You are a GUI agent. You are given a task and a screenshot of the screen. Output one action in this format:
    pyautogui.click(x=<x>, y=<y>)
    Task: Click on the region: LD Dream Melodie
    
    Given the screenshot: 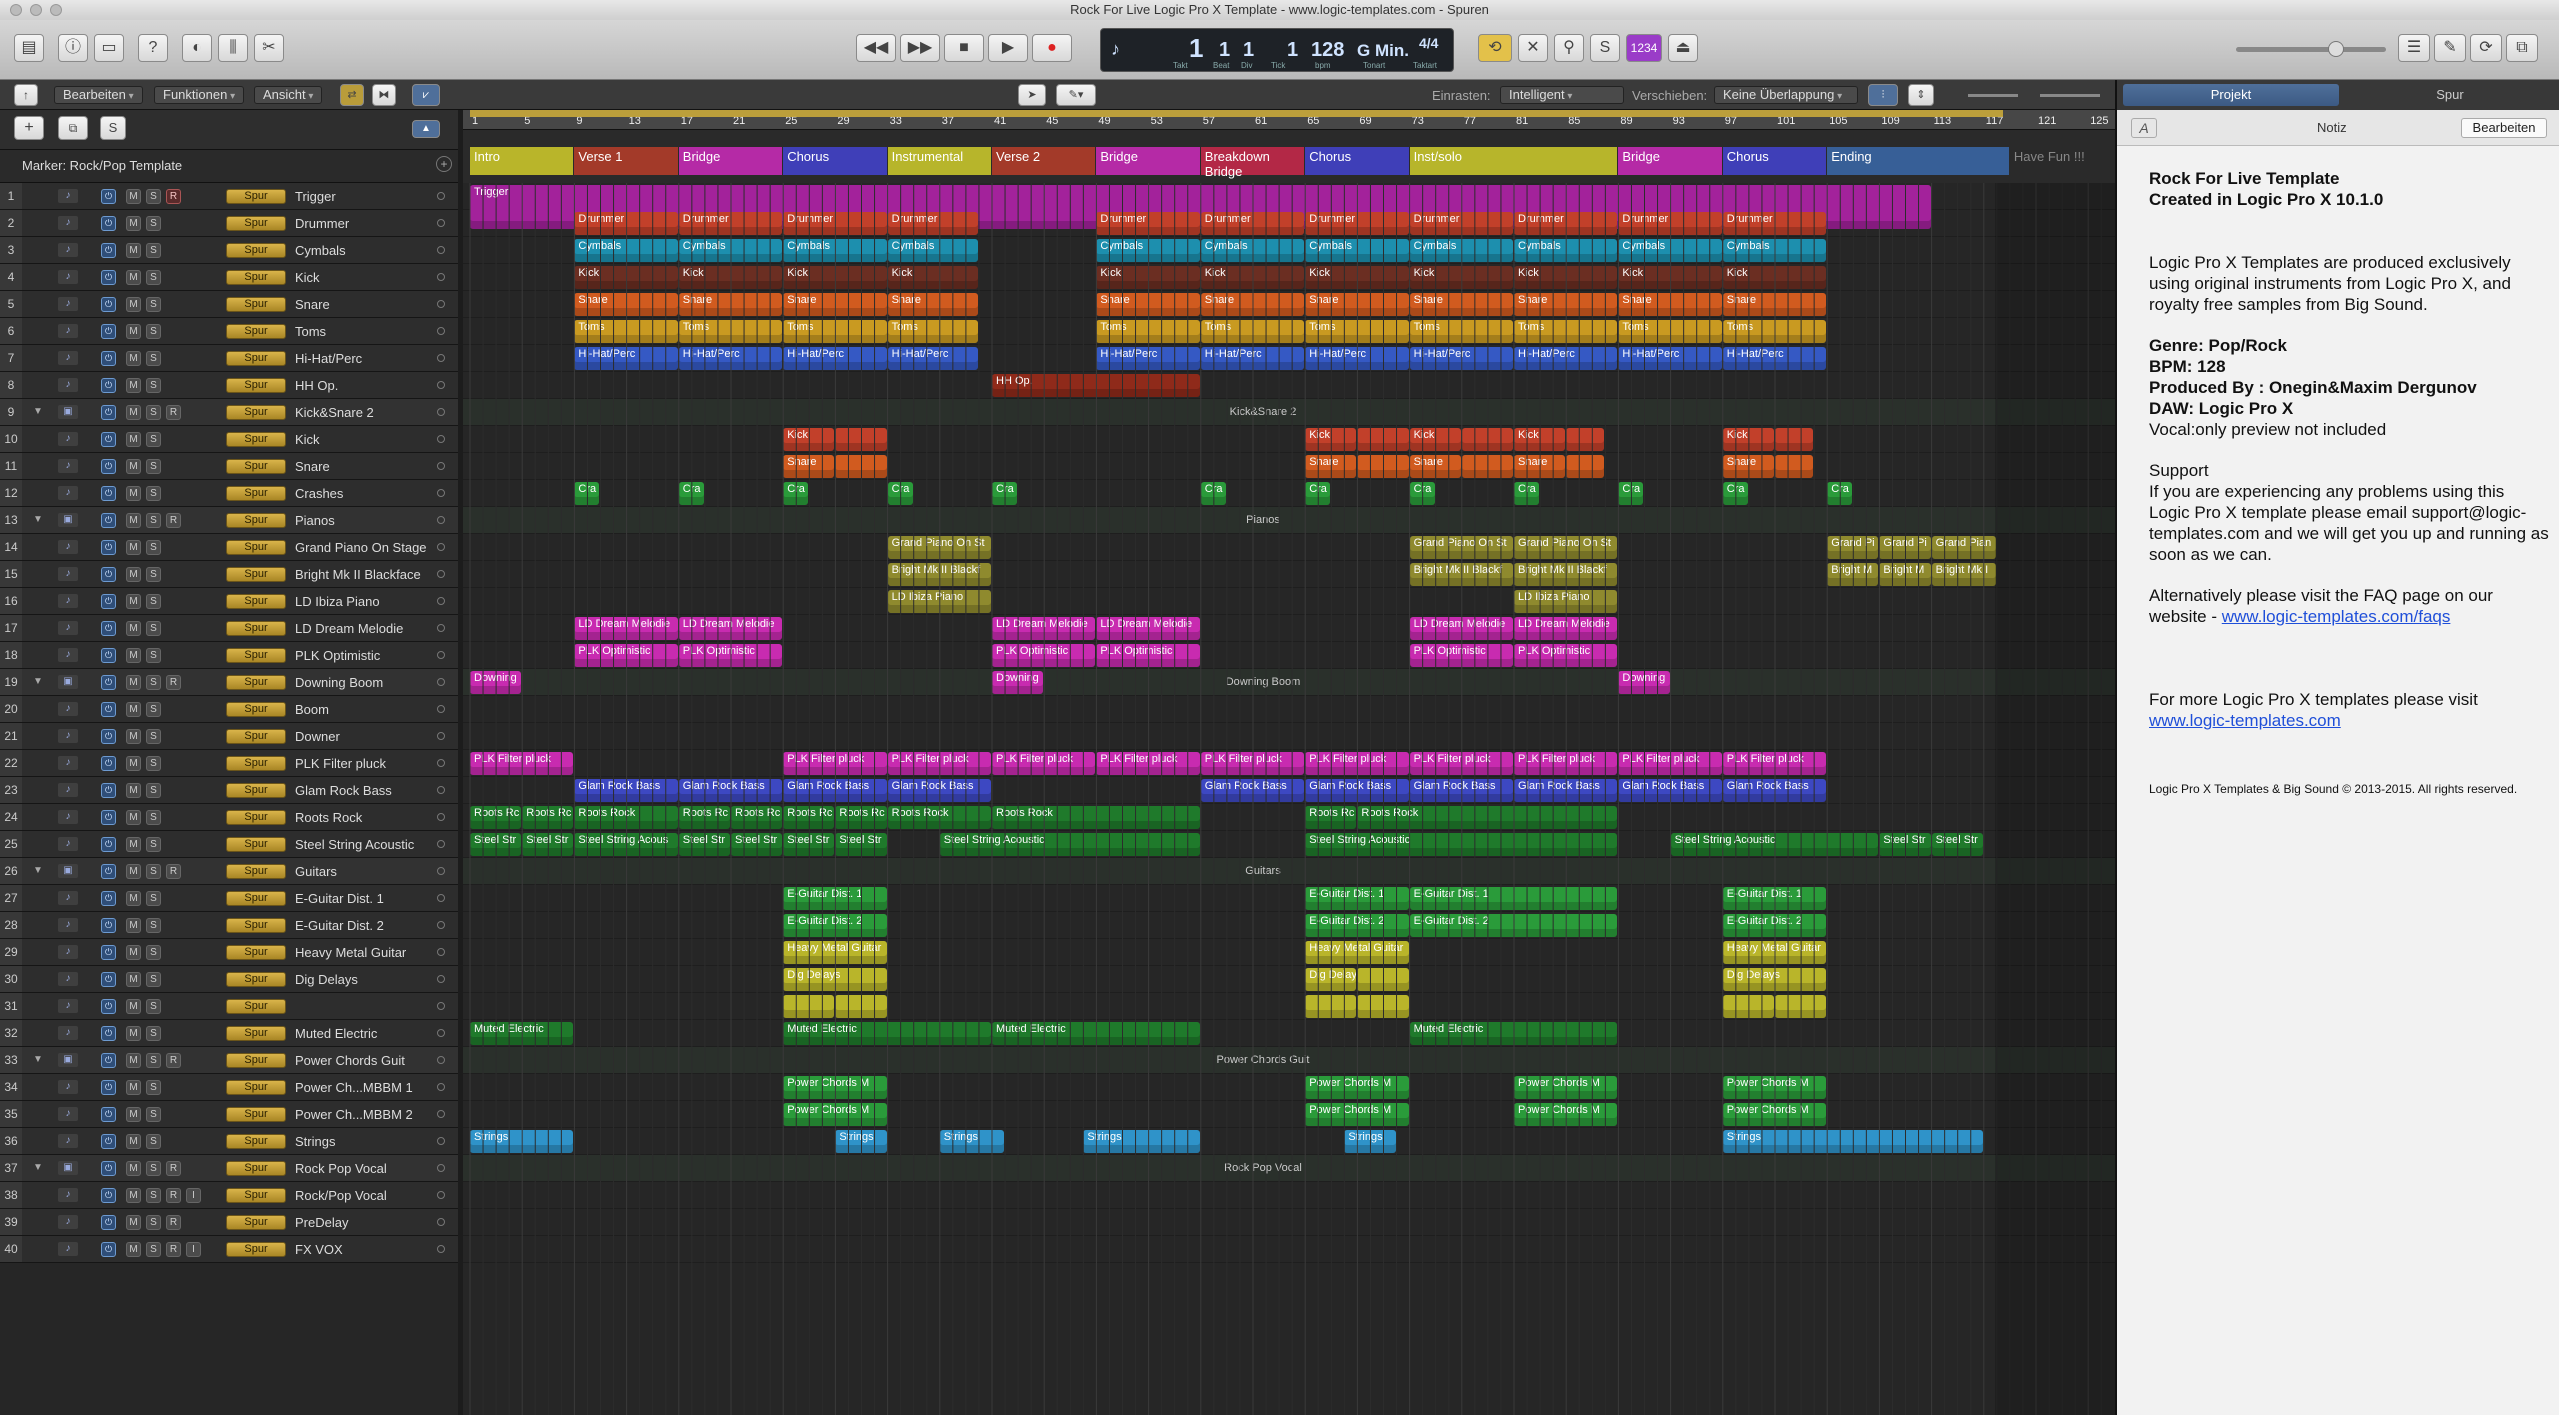 What is the action you would take?
    pyautogui.click(x=1566, y=628)
    